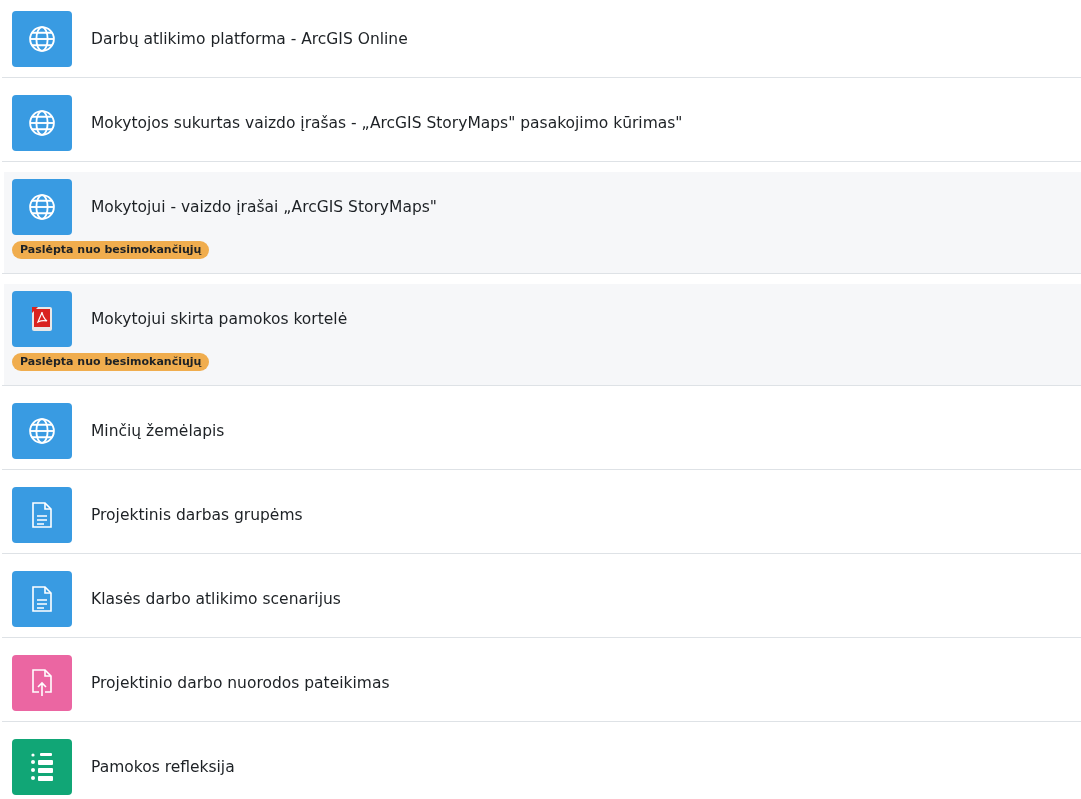  I want to click on activity-link: Pamokos refleksija, so click(163, 767).